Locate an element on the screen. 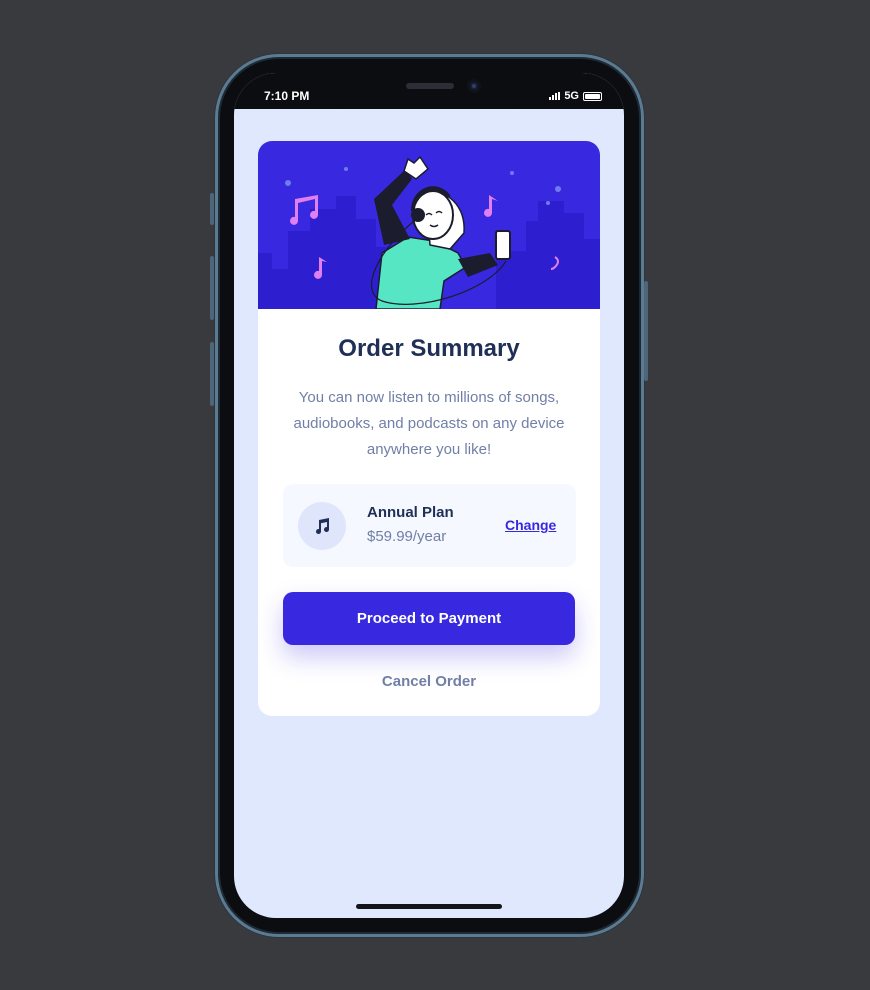  network-label: 5G is located at coordinates (571, 96).